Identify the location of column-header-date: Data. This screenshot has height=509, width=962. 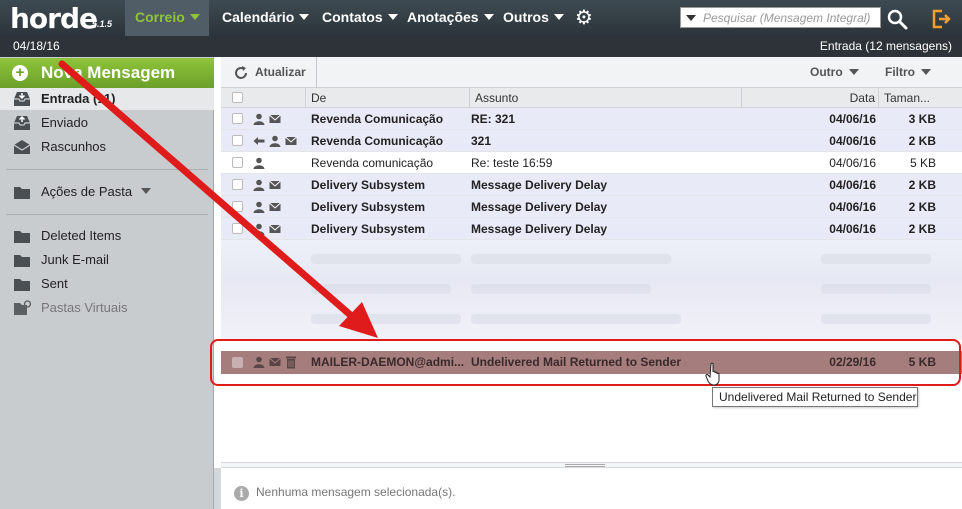
(809, 98).